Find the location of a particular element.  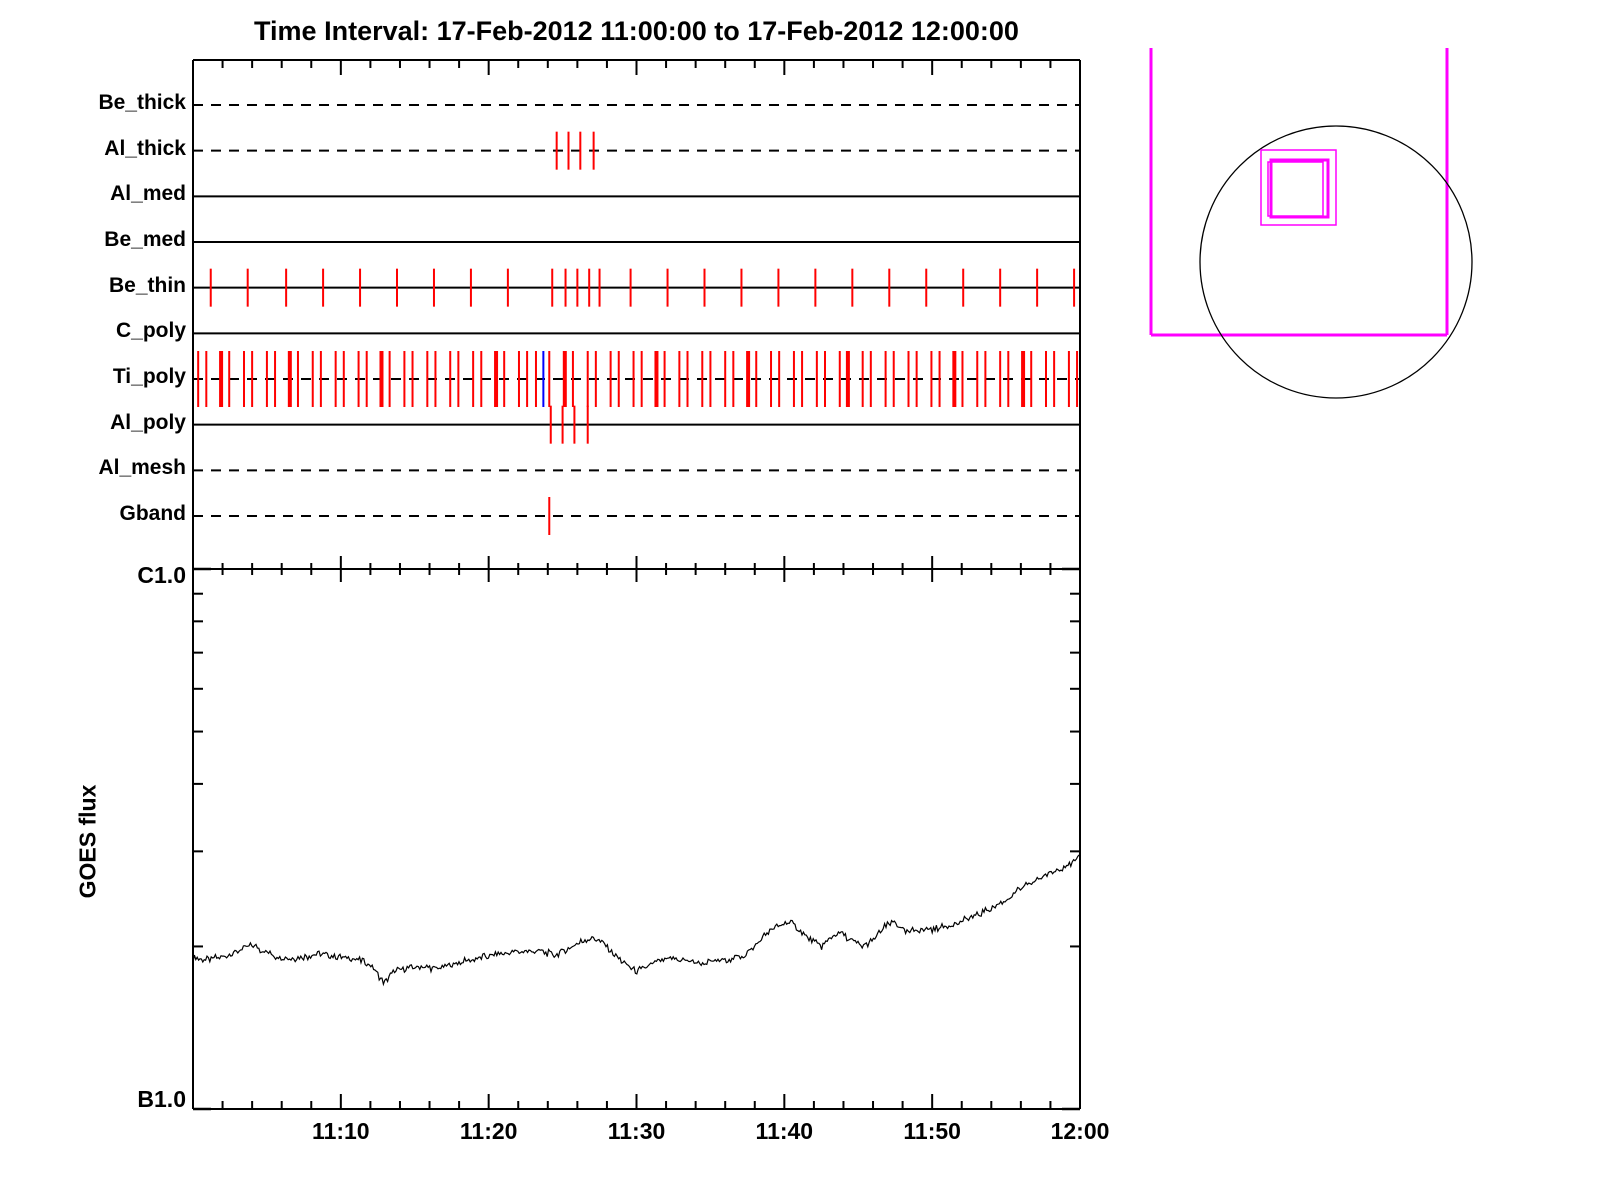

channel-label-al_med: Al_med is located at coordinates (148, 194).